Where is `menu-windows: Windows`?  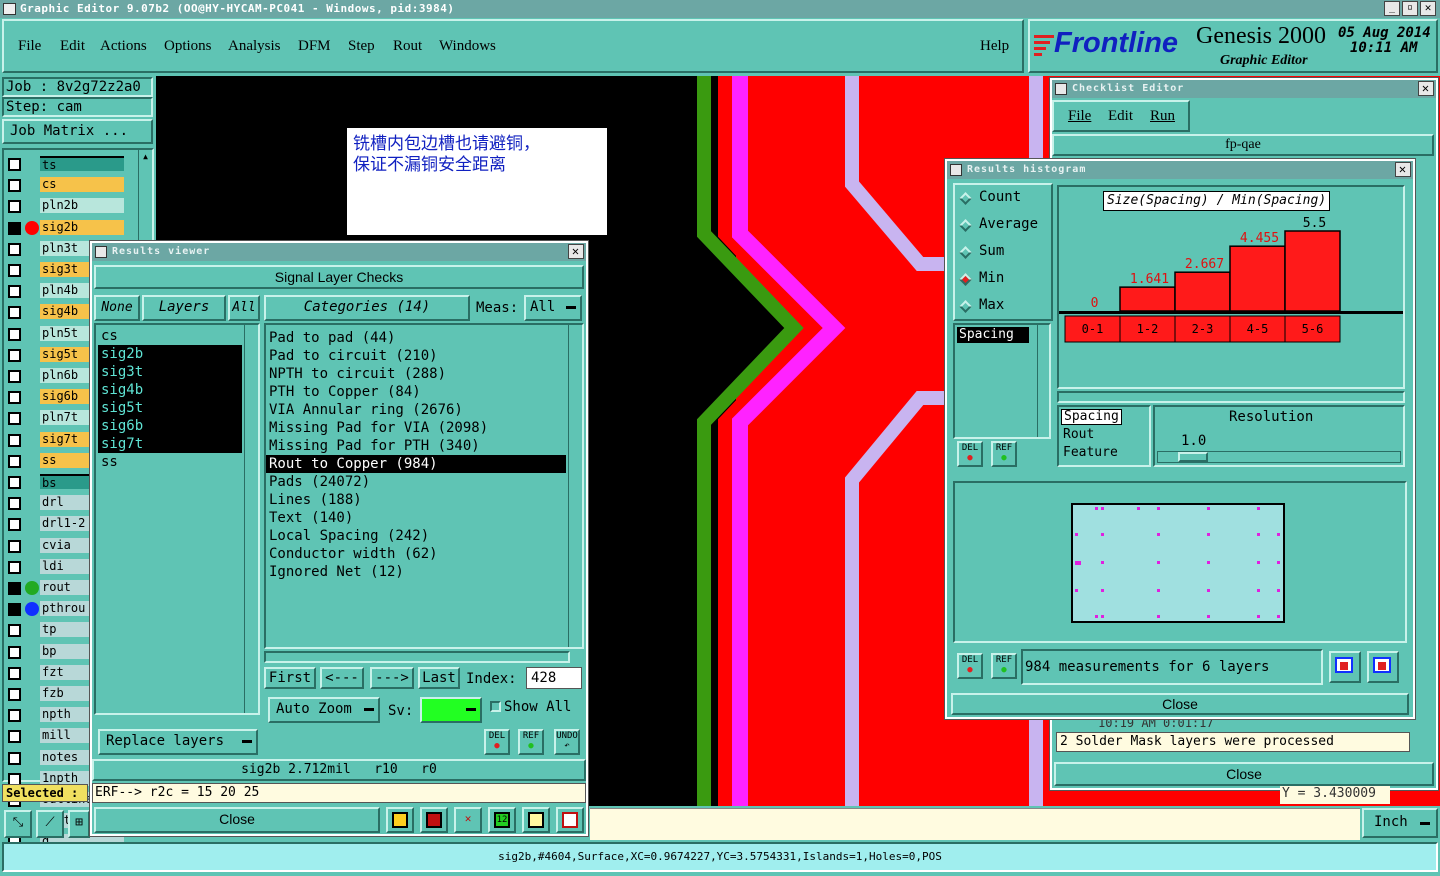 menu-windows: Windows is located at coordinates (467, 46).